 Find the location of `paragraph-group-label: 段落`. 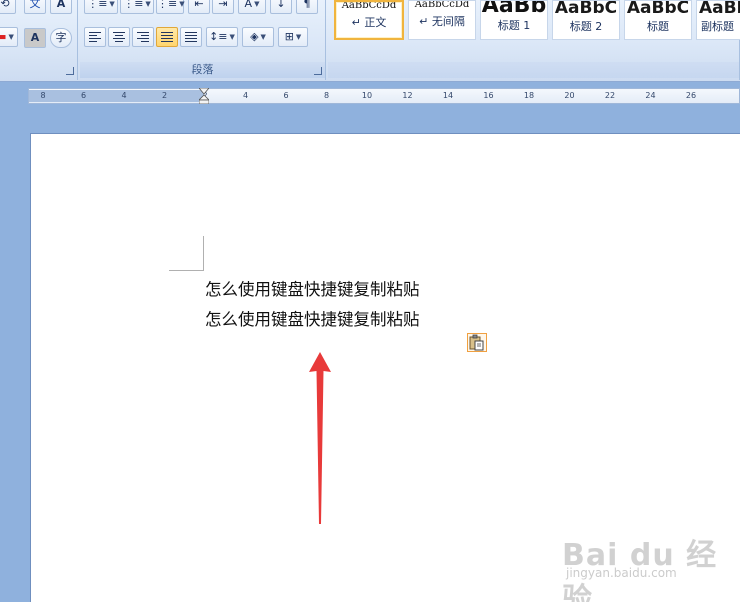

paragraph-group-label: 段落 is located at coordinates (202, 70).